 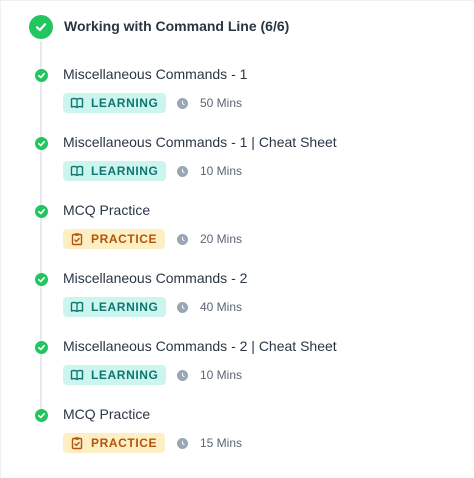 I want to click on lesson-duration: 40 Mins, so click(x=209, y=307).